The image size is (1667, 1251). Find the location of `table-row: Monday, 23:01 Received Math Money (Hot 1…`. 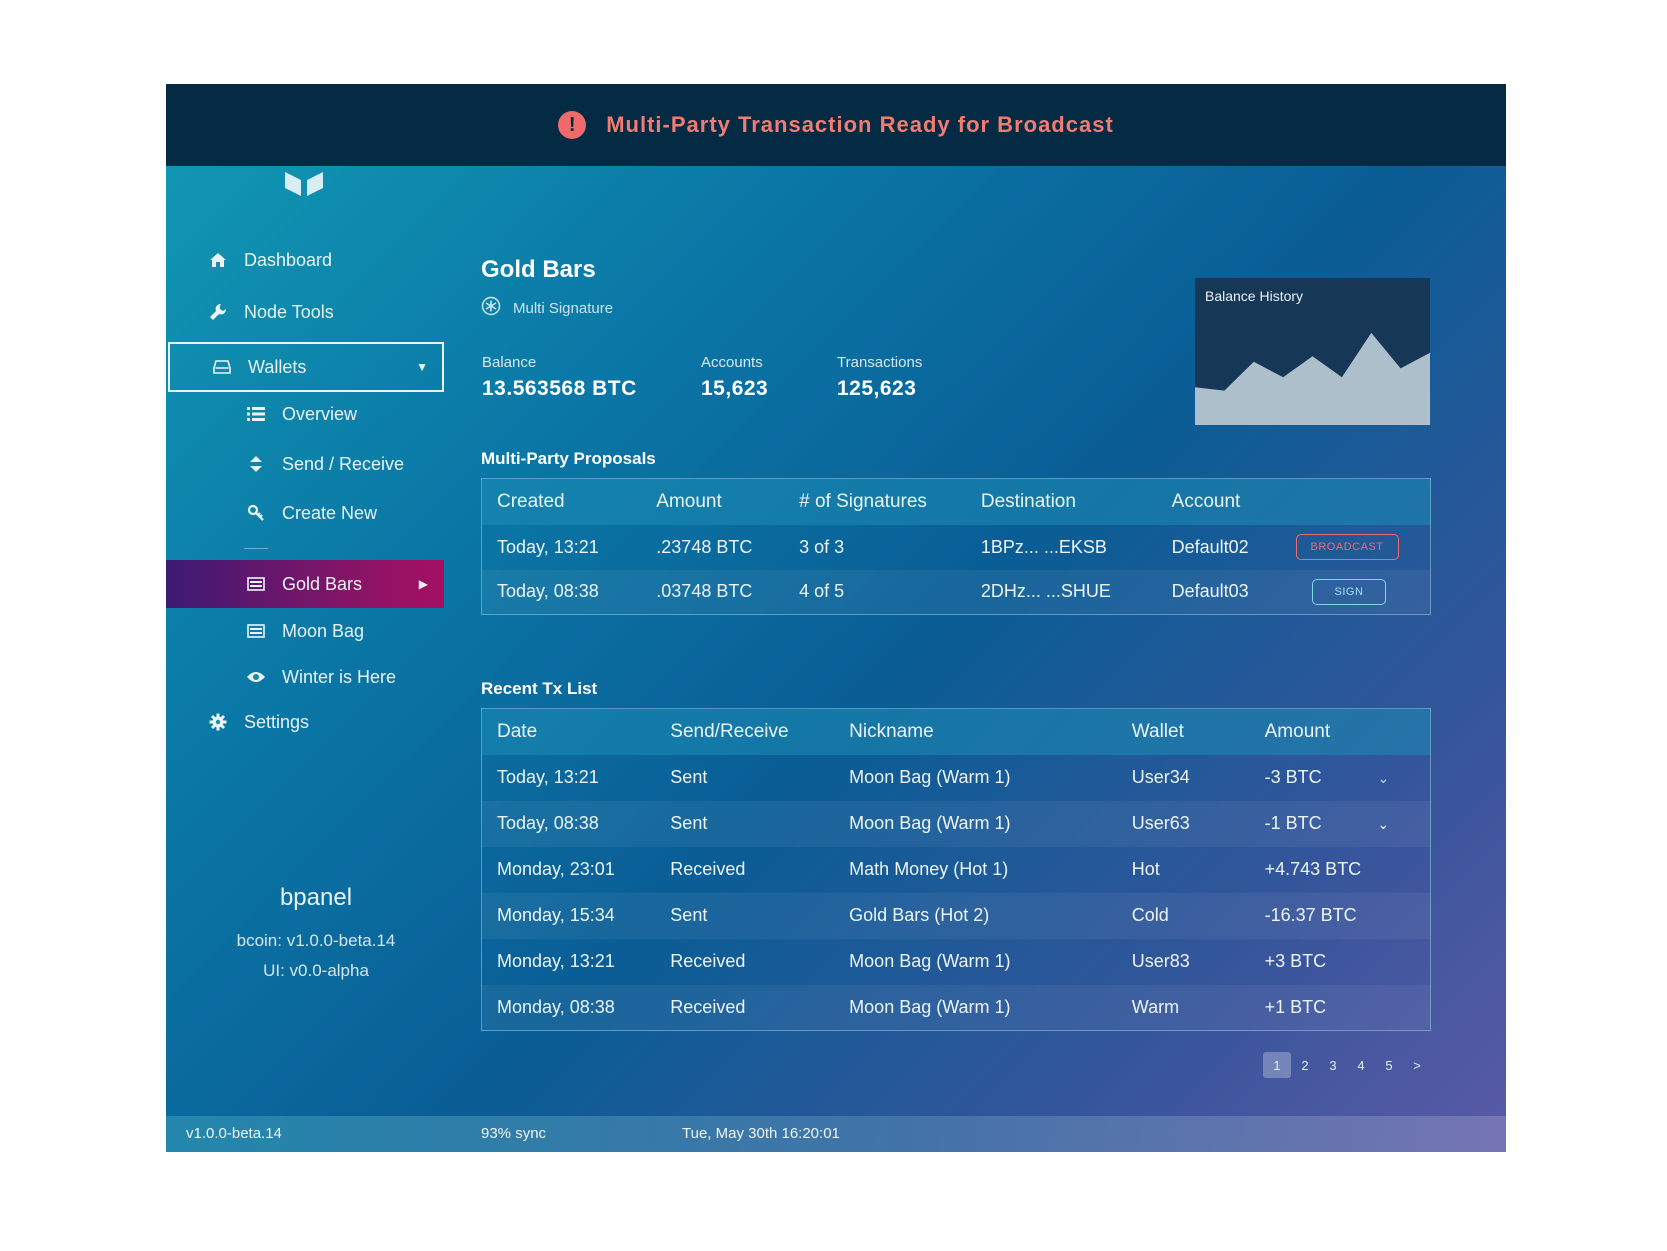

table-row: Monday, 23:01 Received Math Money (Hot 1… is located at coordinates (956, 870).